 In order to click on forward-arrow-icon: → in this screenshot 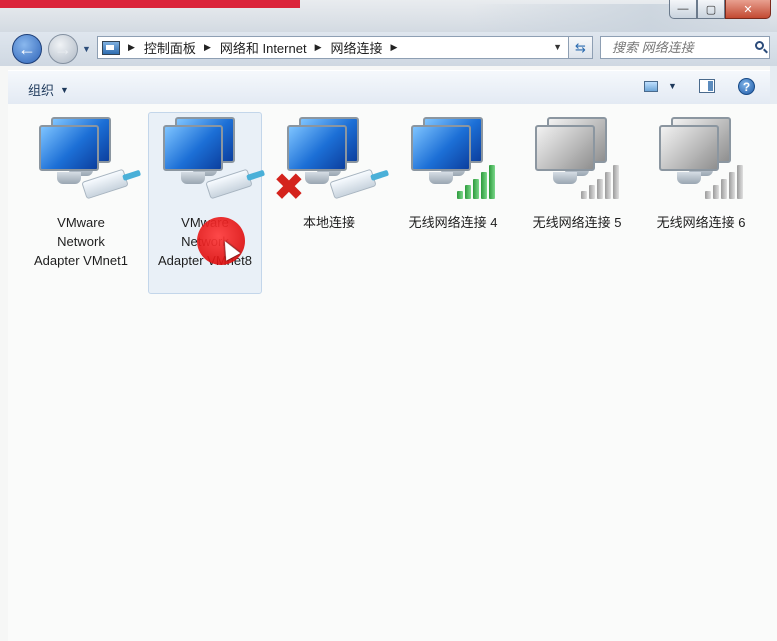, I will do `click(63, 48)`.